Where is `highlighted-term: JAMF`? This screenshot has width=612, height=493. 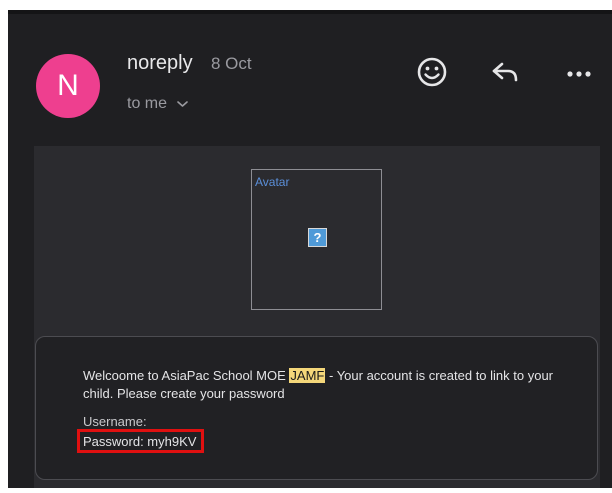
highlighted-term: JAMF is located at coordinates (307, 375).